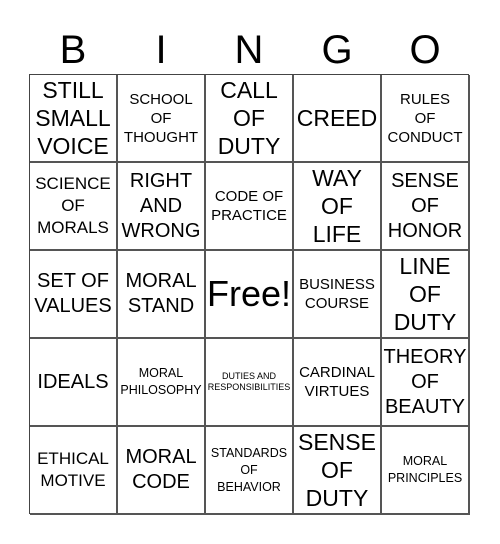 Image resolution: width=500 pixels, height=544 pixels. I want to click on bingo-cell-text: STILL SMALL VOICE, so click(73, 118).